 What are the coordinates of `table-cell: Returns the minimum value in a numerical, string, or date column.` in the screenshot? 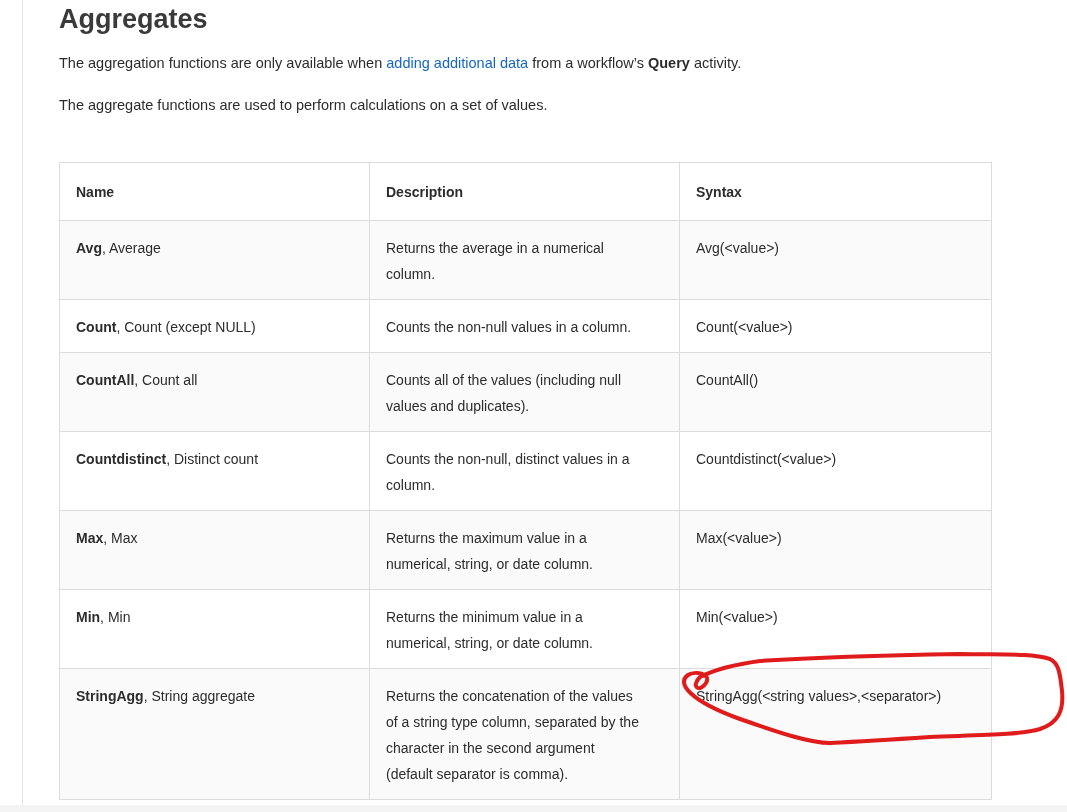 It's located at (524, 629).